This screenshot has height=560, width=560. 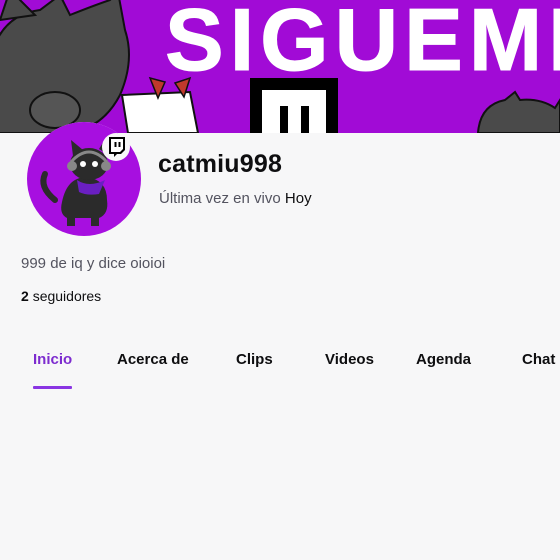 I want to click on tab-clips: Clips, so click(x=254, y=359).